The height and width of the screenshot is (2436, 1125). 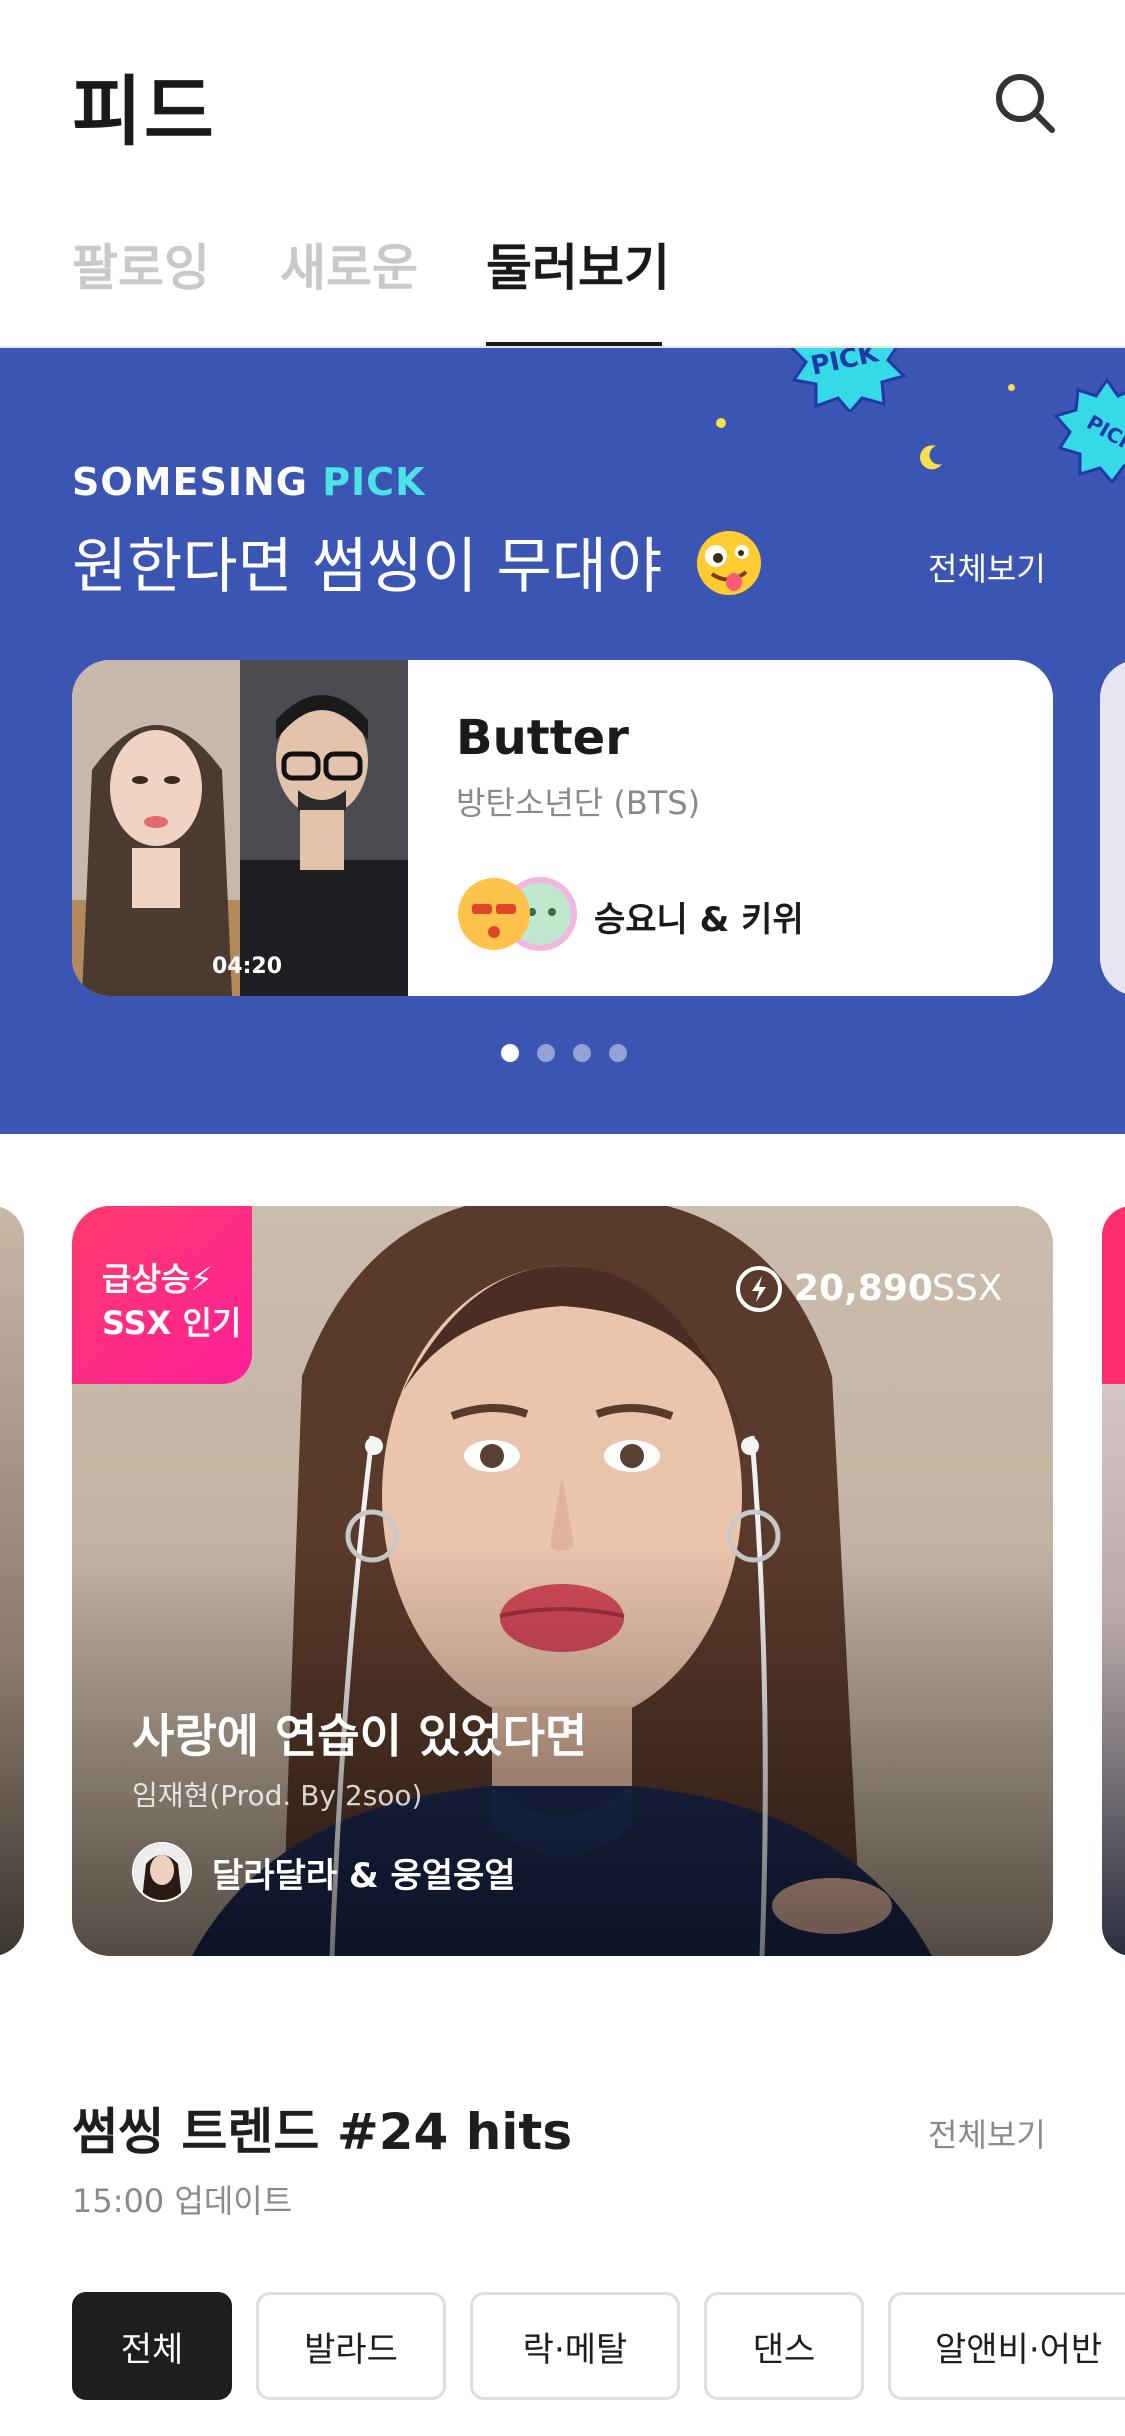 What do you see at coordinates (322, 2132) in the screenshot?
I see `trend-section-title: 썸씽 트렌드 #24 hits` at bounding box center [322, 2132].